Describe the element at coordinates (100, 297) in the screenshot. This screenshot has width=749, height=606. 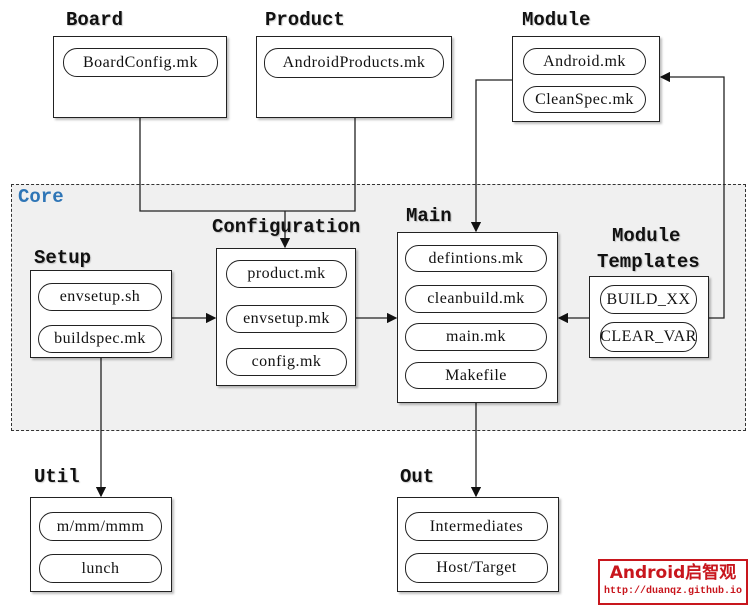
I see `file-envsetup-sh: envsetup.sh` at that location.